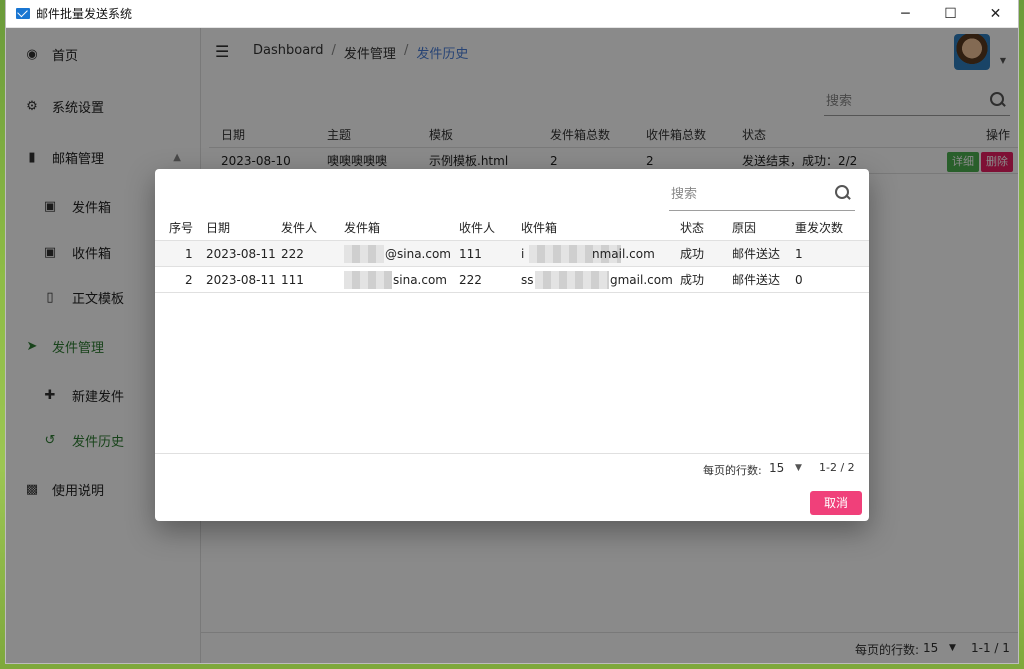  What do you see at coordinates (477, 228) in the screenshot?
I see `column-header: 收件人` at bounding box center [477, 228].